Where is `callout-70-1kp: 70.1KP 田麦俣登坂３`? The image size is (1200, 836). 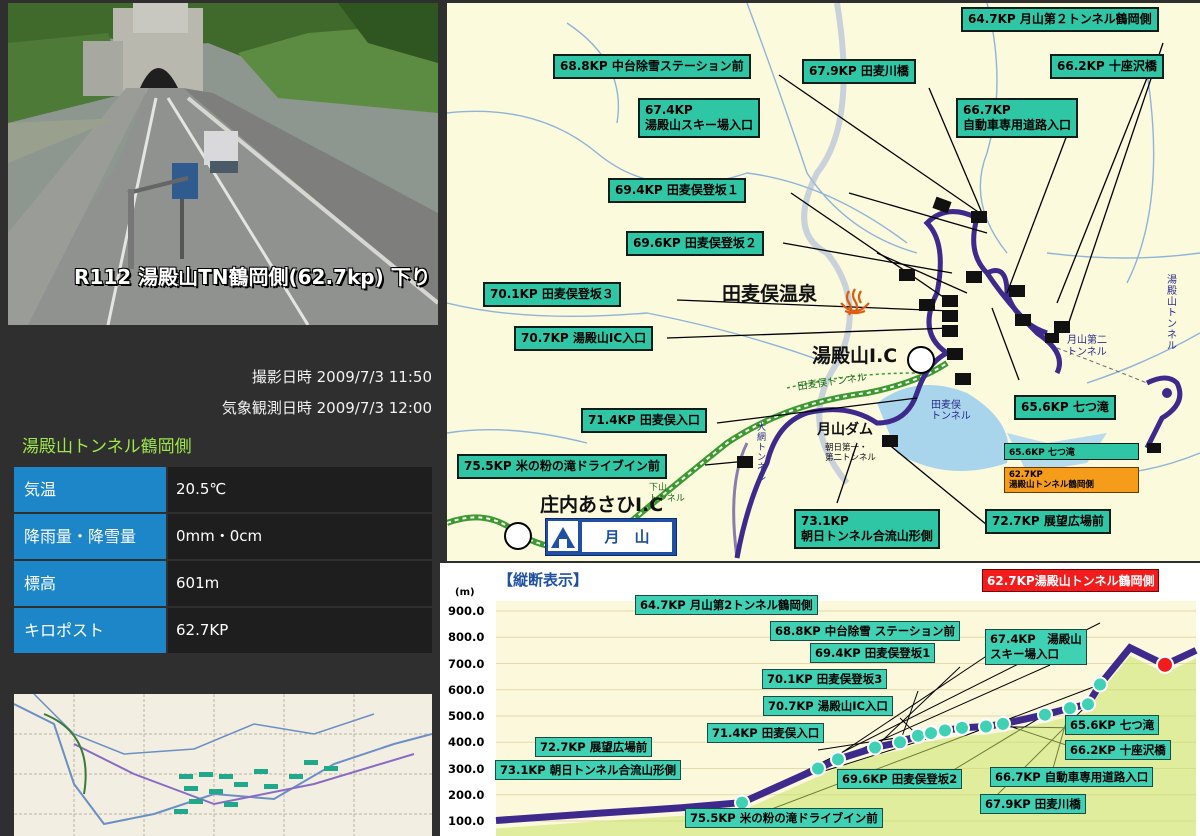 callout-70-1kp: 70.1KP 田麦俣登坂３ is located at coordinates (552, 294).